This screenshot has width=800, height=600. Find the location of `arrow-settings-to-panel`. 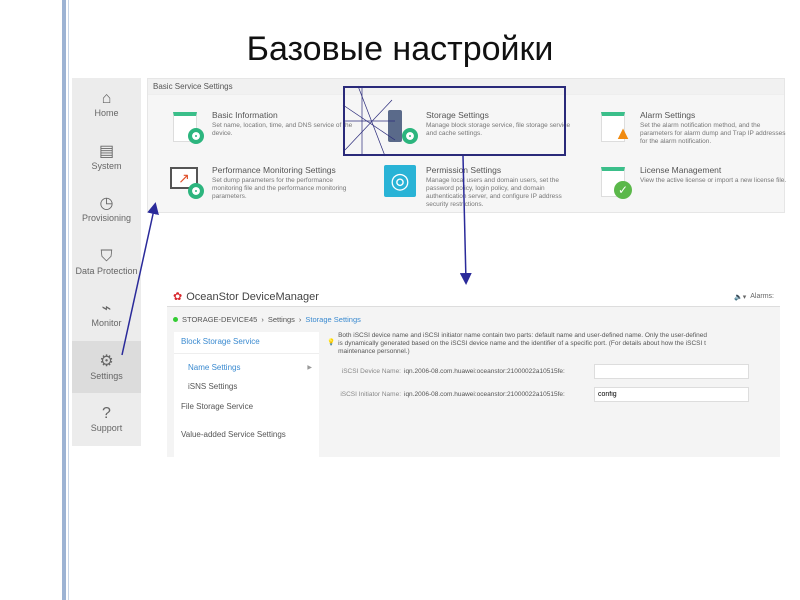

arrow-settings-to-panel is located at coordinates (140, 279).